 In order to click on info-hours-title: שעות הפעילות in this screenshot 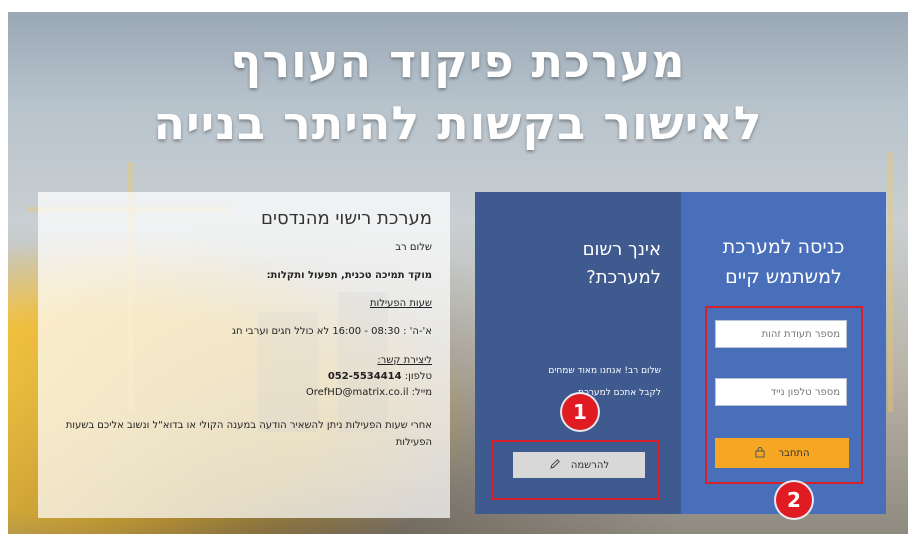, I will do `click(400, 303)`.